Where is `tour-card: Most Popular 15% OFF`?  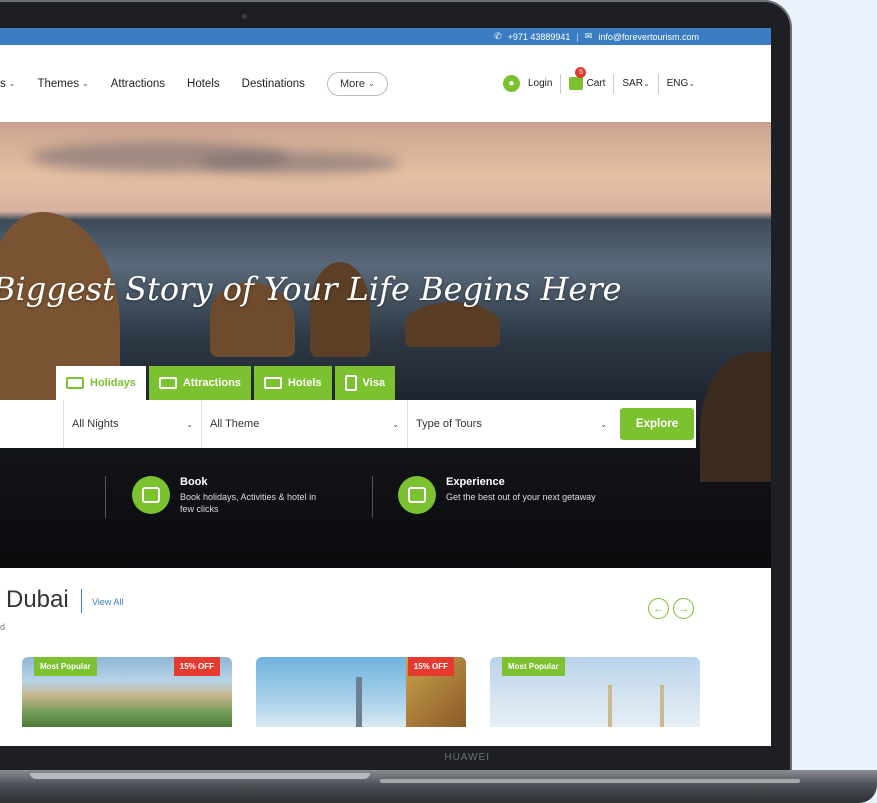
tour-card: Most Popular 15% OFF is located at coordinates (127, 692).